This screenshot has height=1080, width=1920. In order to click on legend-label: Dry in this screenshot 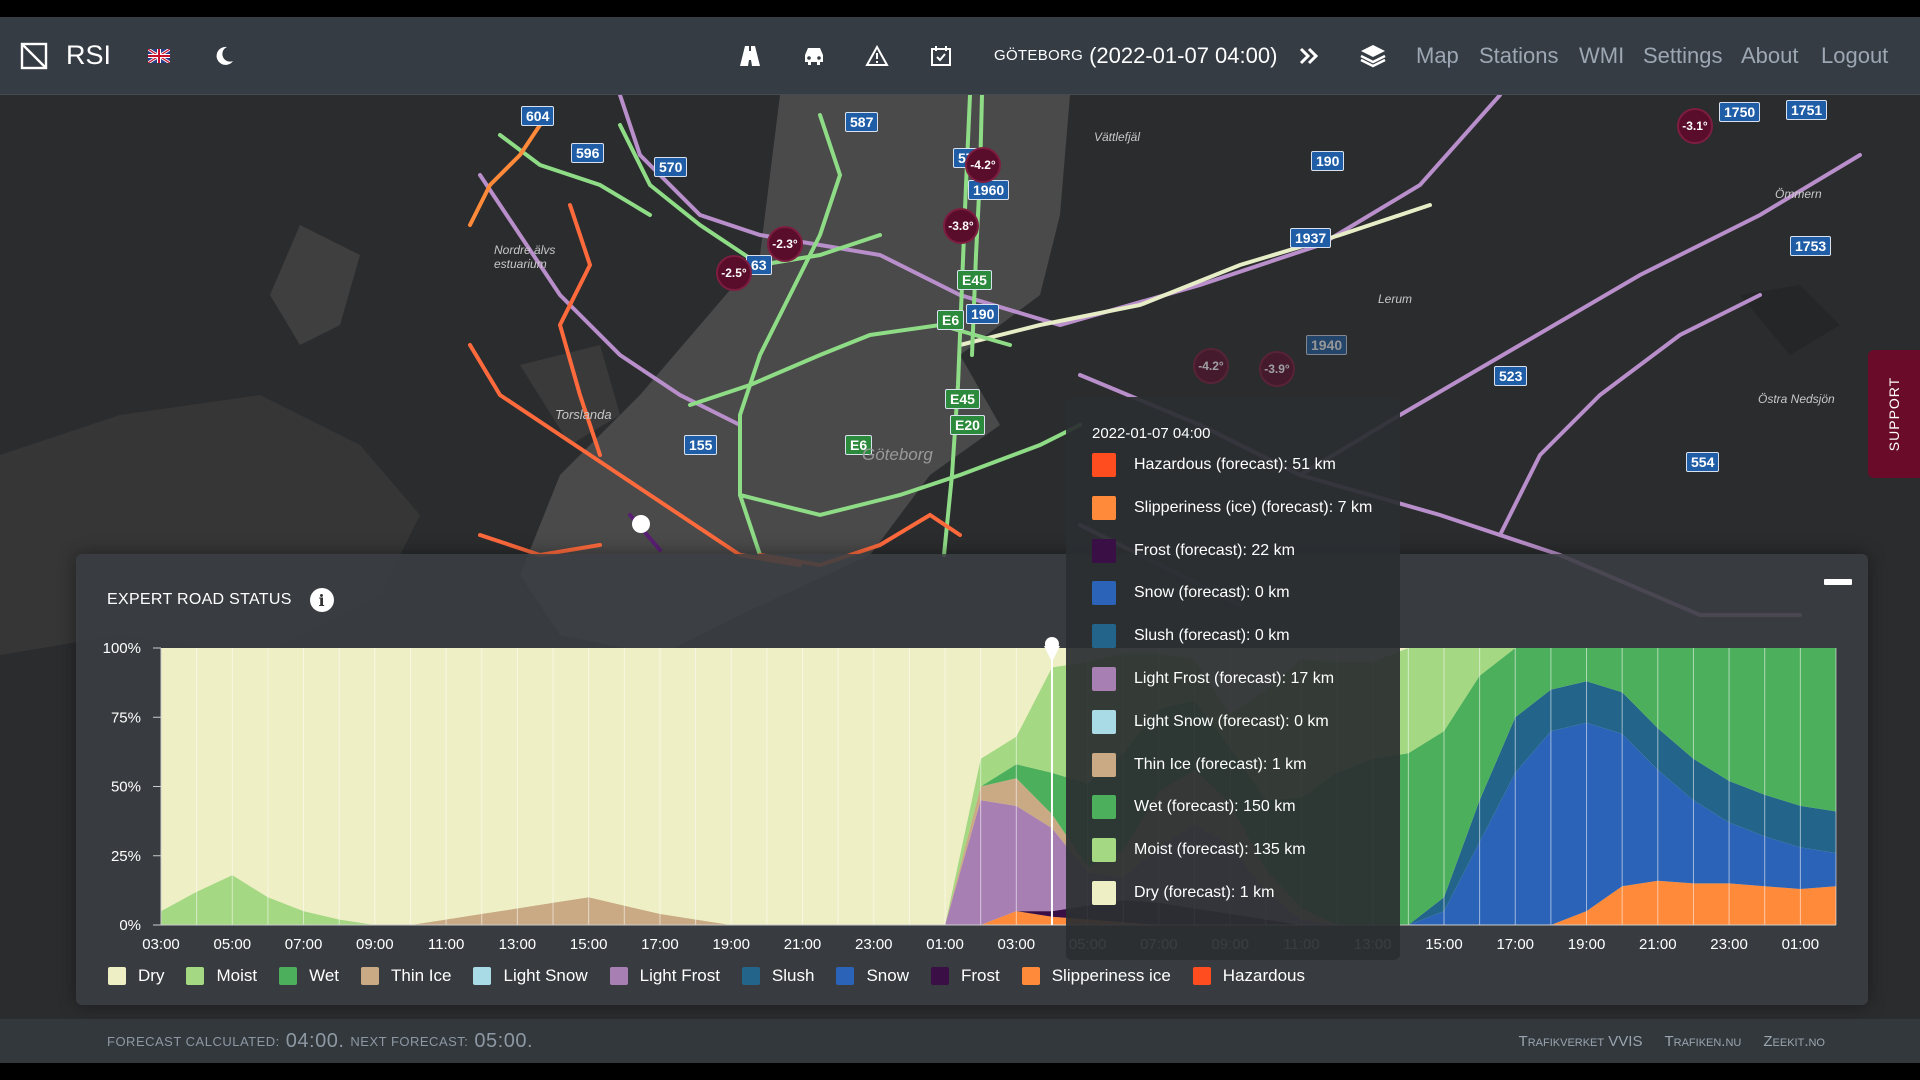, I will do `click(151, 975)`.